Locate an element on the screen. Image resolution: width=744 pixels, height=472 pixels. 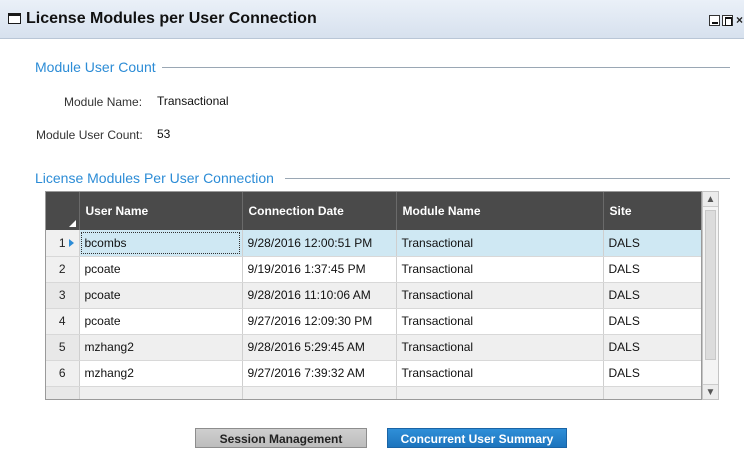
cell-connection-date: 9/28/2016 11:10:06 AM is located at coordinates (319, 295).